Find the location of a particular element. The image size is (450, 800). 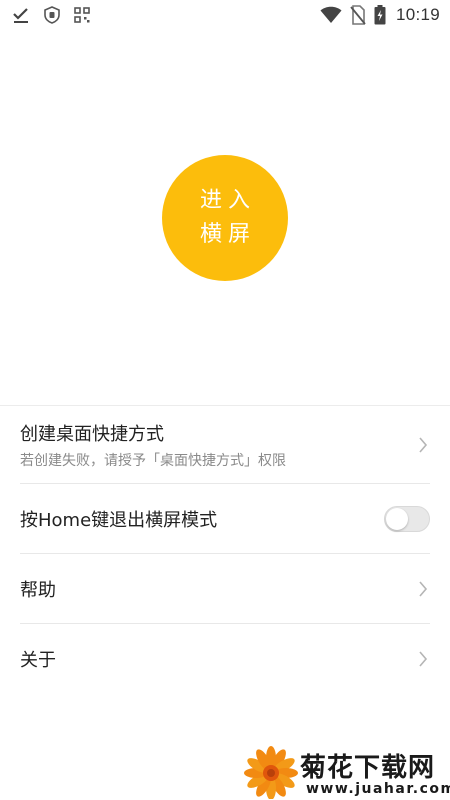

status-left-icons is located at coordinates (51, 15).